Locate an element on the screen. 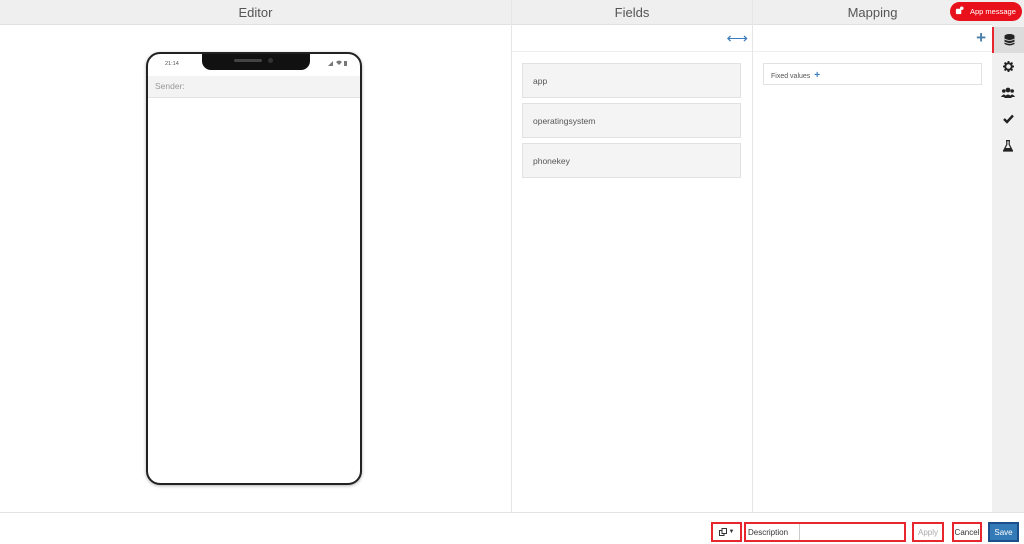 The height and width of the screenshot is (544, 1024). save-label: Save is located at coordinates (1003, 532).